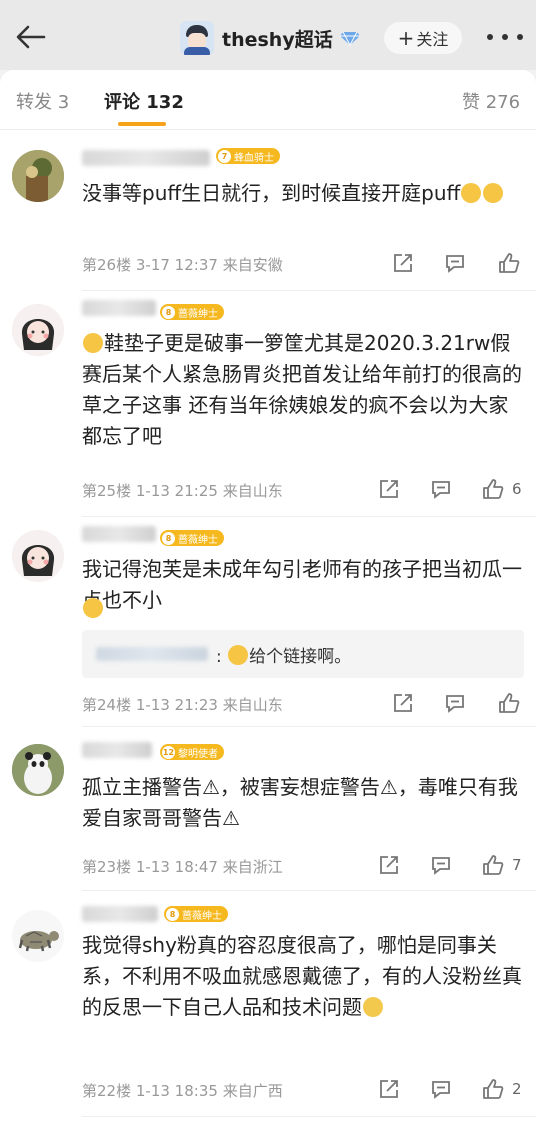 This screenshot has width=536, height=1125. What do you see at coordinates (152, 654) in the screenshot?
I see `reply-username-blurred` at bounding box center [152, 654].